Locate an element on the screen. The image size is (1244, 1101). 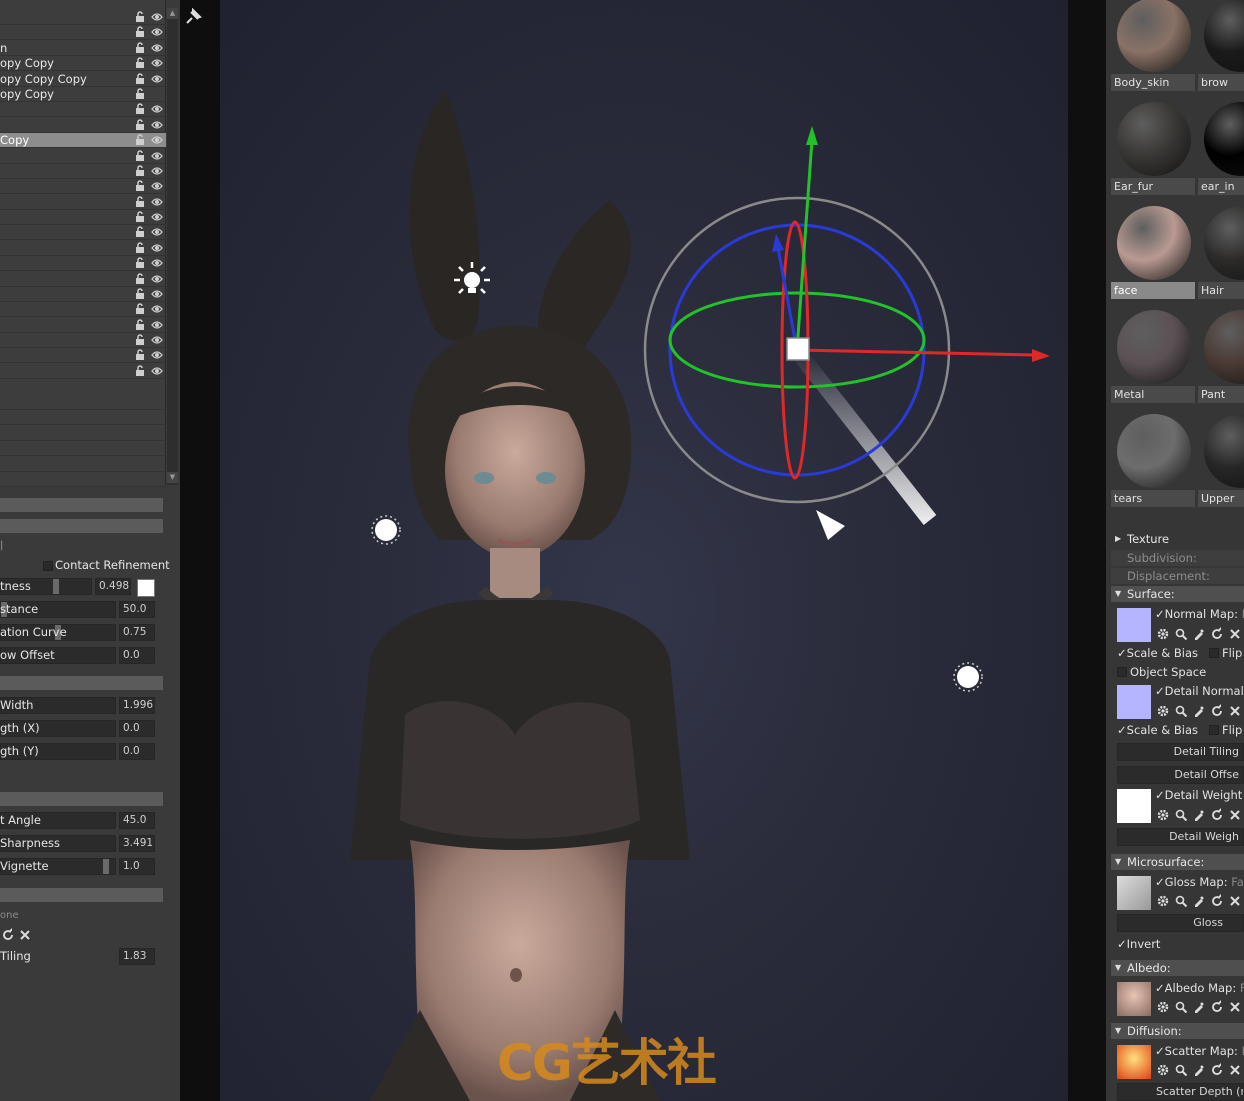
albedo-map-thumb is located at coordinates (1134, 999).